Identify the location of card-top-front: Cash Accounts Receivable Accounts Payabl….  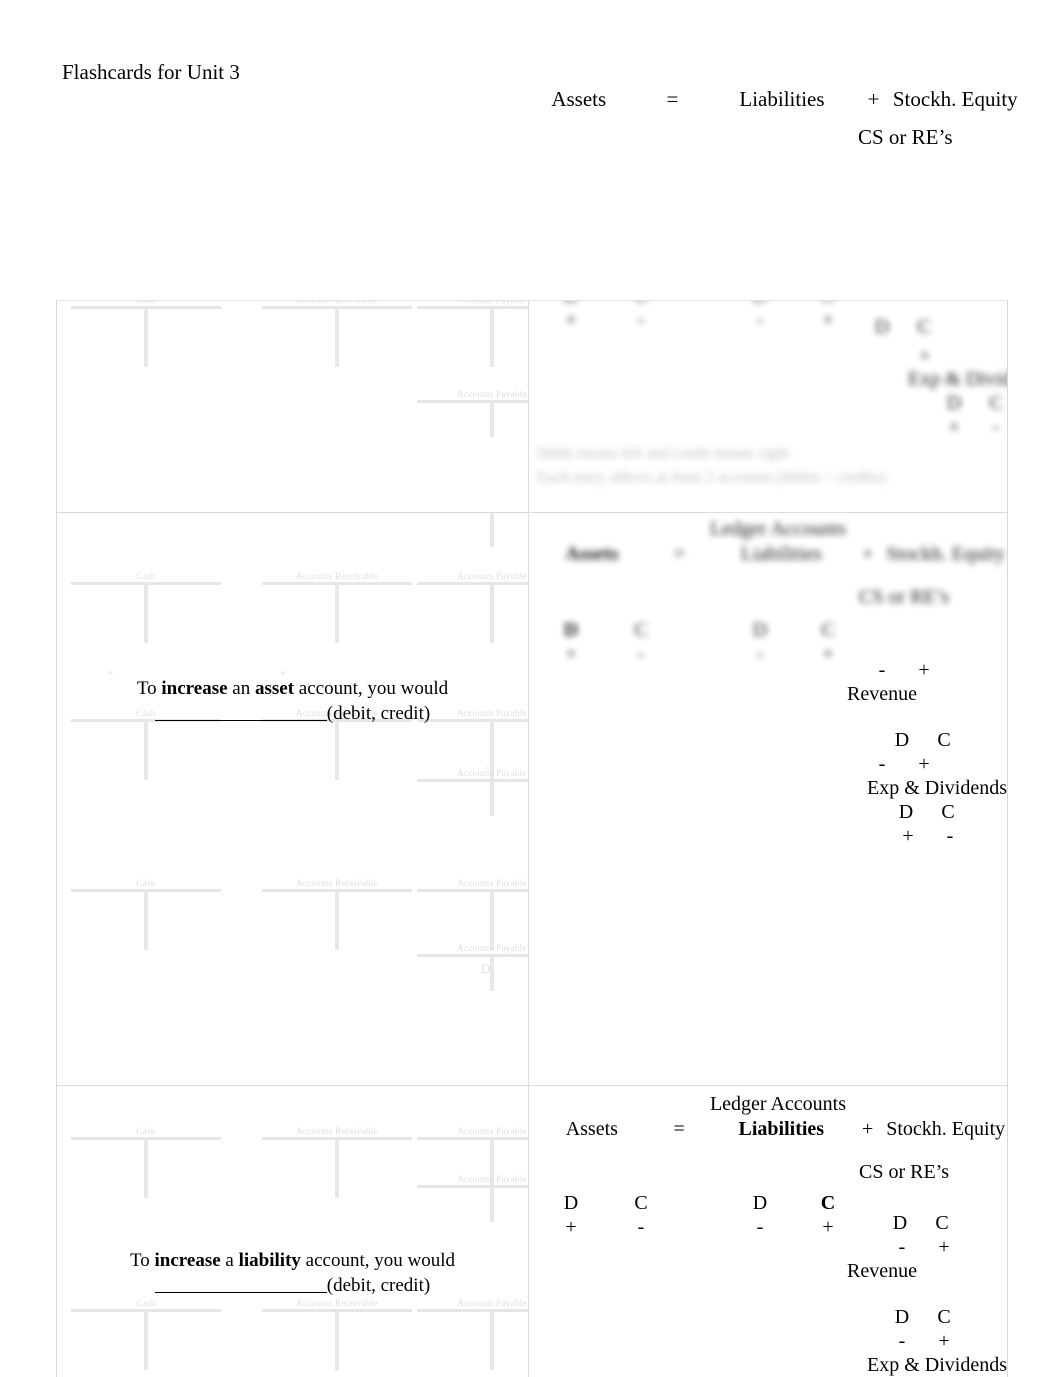
(293, 406).